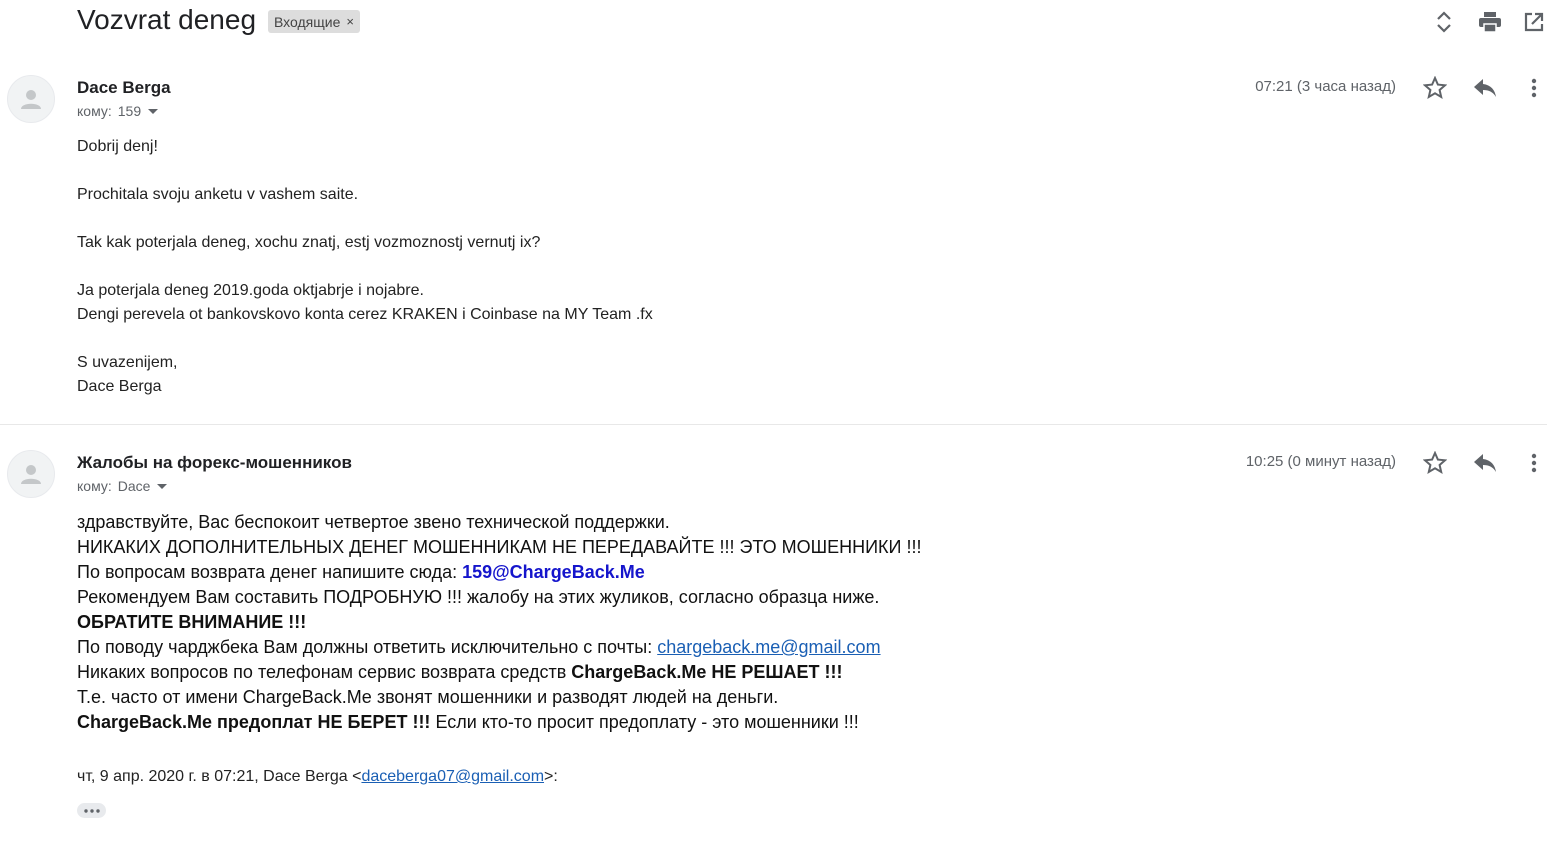 This screenshot has width=1565, height=851. Describe the element at coordinates (124, 88) in the screenshot. I see `sender-name: Dace Berga` at that location.